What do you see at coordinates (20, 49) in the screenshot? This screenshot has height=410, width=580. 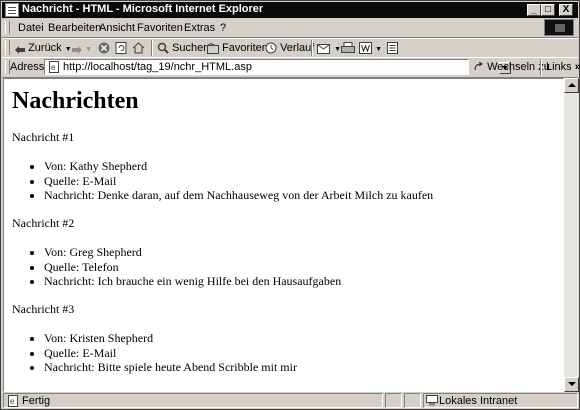 I see `back-arrow-icon` at bounding box center [20, 49].